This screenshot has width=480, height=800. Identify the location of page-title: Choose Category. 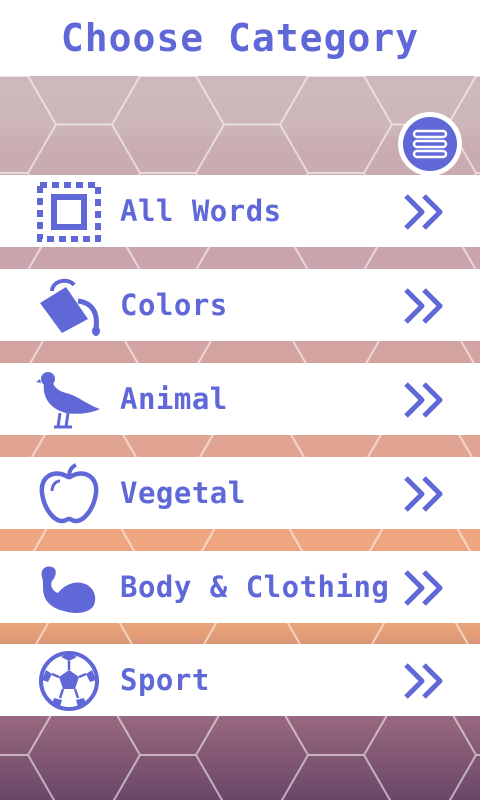
(240, 38).